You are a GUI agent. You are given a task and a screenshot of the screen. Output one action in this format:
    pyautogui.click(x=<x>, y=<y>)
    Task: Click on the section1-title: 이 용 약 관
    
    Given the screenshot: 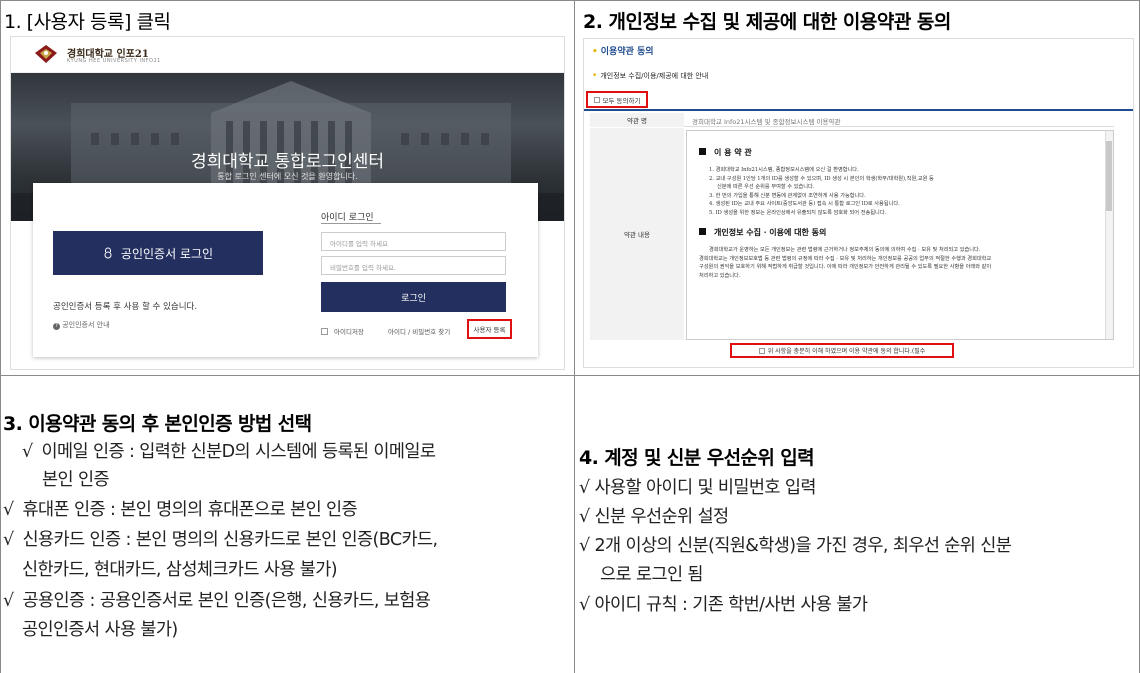 What is the action you would take?
    pyautogui.click(x=733, y=152)
    